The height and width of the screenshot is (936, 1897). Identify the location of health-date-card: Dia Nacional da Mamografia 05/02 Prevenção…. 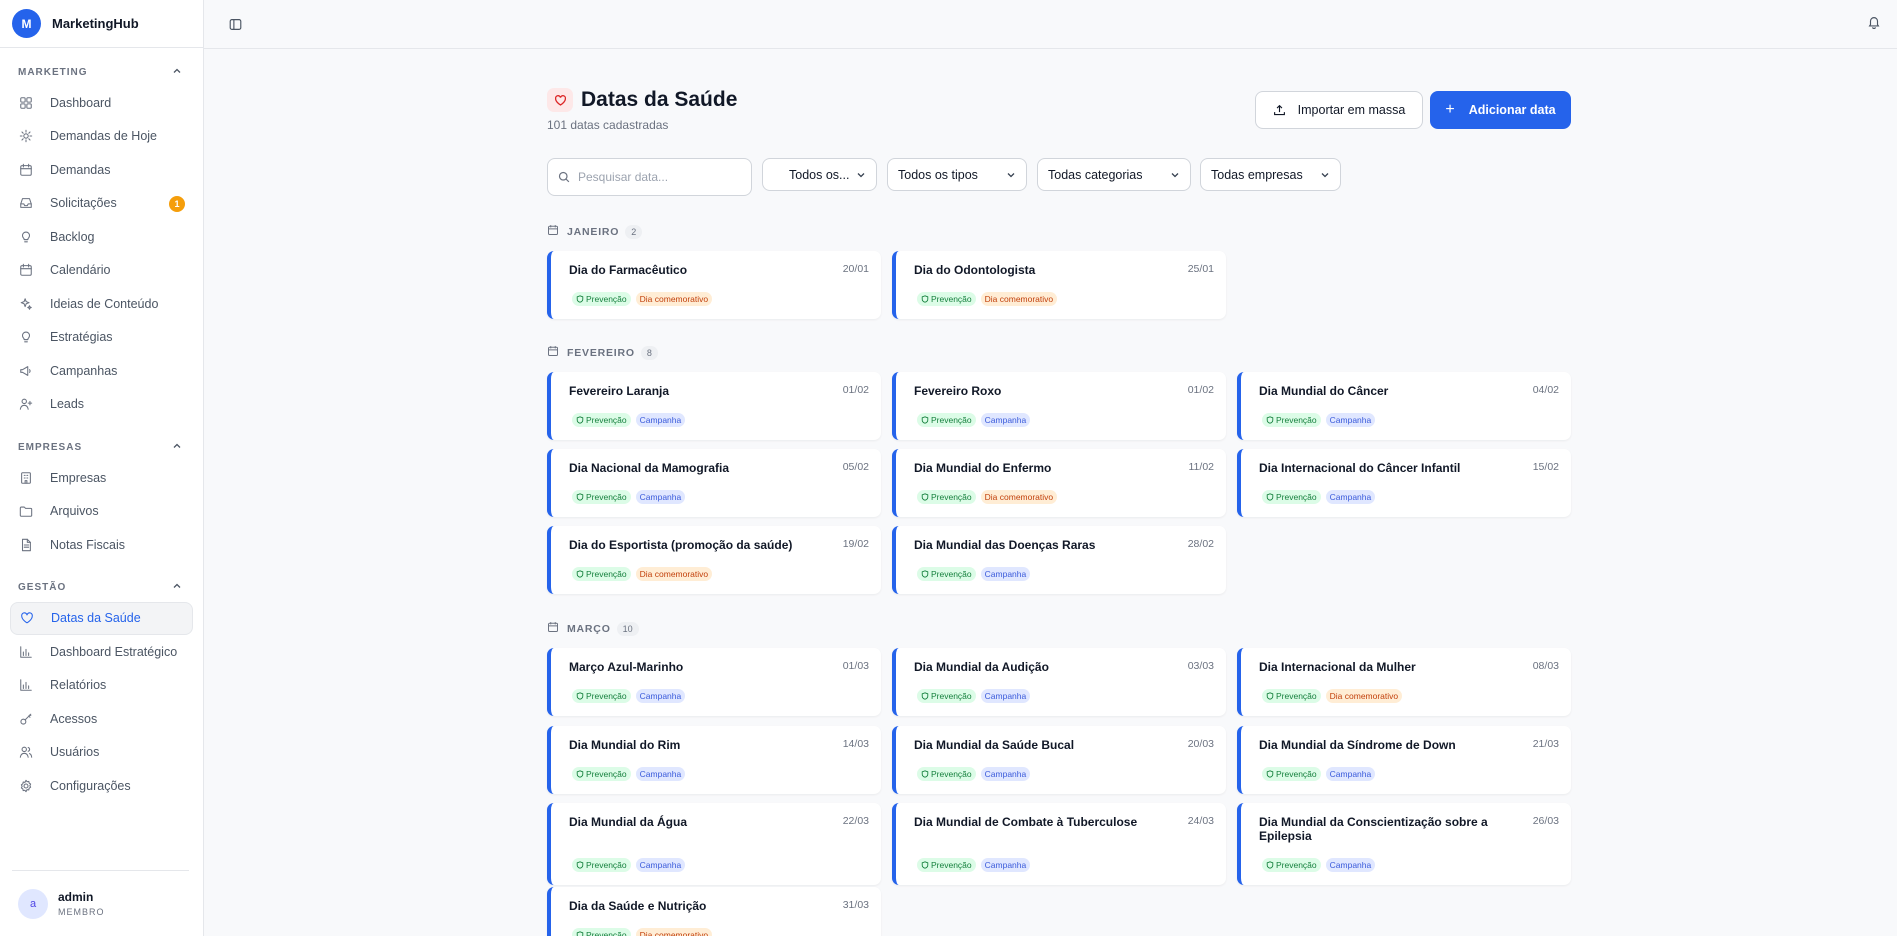
(714, 483).